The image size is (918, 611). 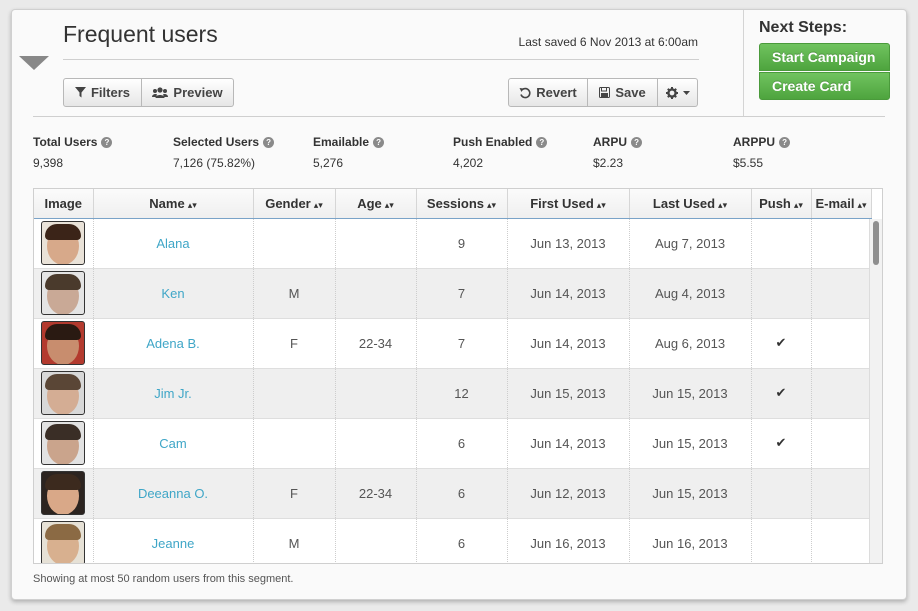 I want to click on revert-button-label: Revert, so click(x=556, y=92).